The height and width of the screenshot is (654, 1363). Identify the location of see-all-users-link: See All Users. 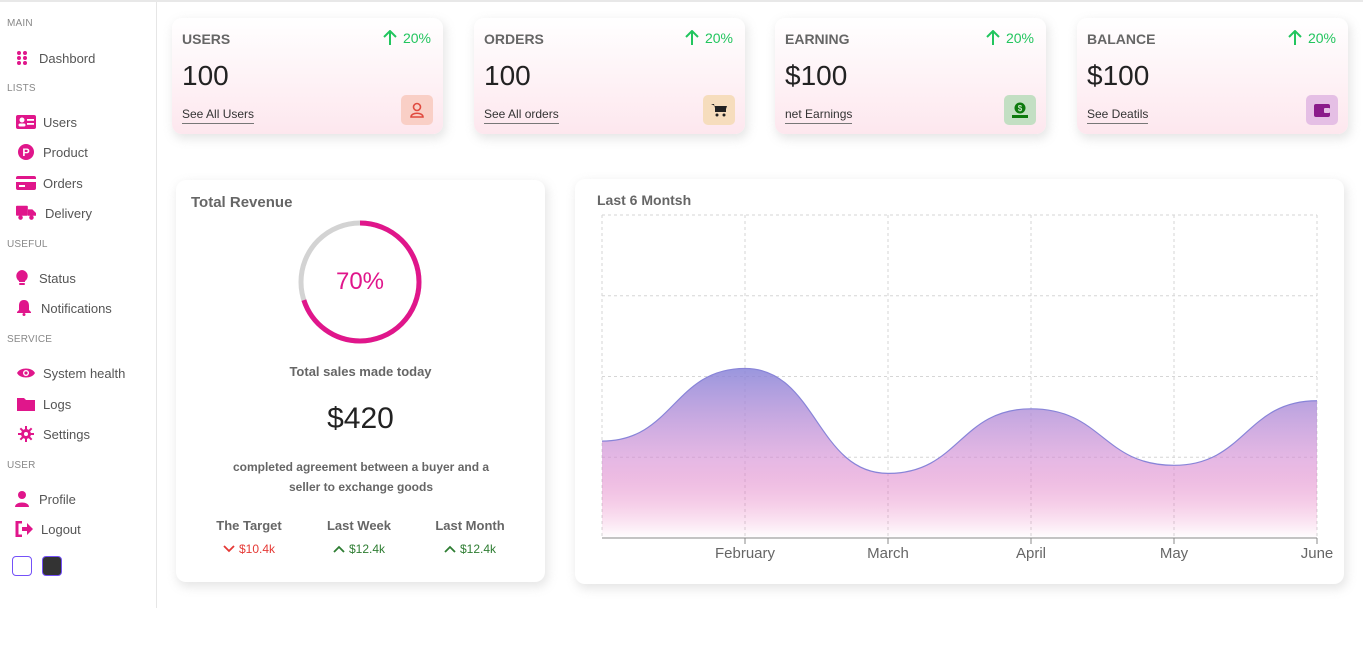
(218, 115).